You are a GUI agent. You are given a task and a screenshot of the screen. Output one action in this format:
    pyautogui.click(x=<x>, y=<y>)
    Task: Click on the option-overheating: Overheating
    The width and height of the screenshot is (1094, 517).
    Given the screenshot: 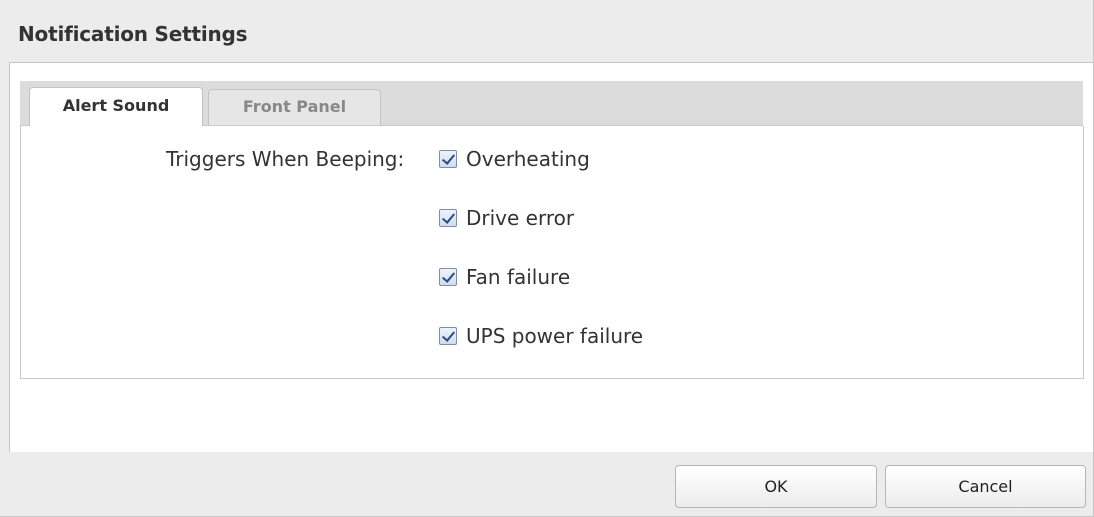 What is the action you would take?
    pyautogui.click(x=514, y=159)
    